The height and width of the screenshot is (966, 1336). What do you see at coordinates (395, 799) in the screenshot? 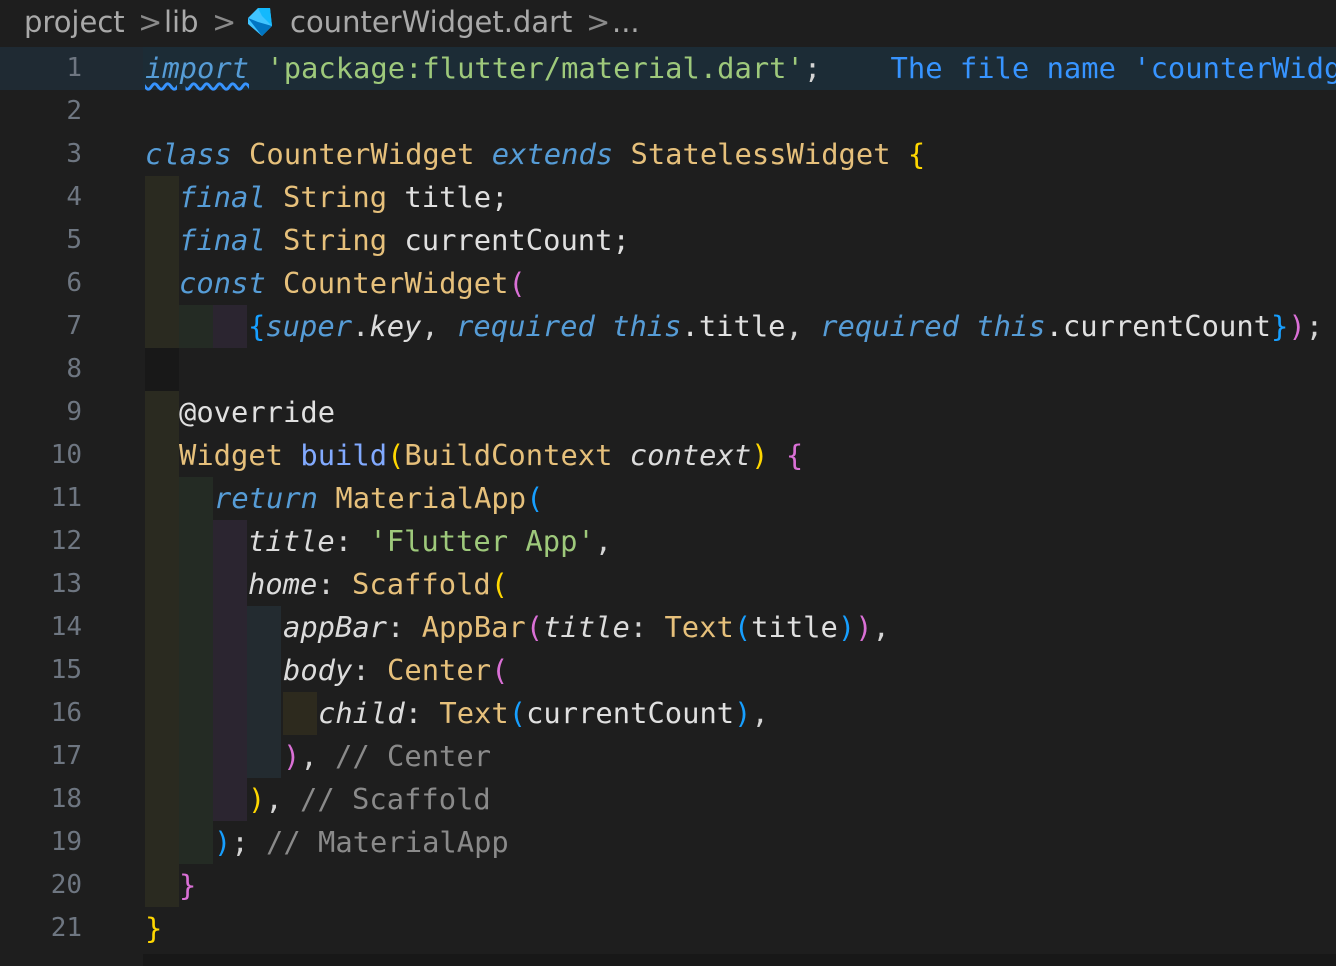
I see `comment: // Scaffold` at bounding box center [395, 799].